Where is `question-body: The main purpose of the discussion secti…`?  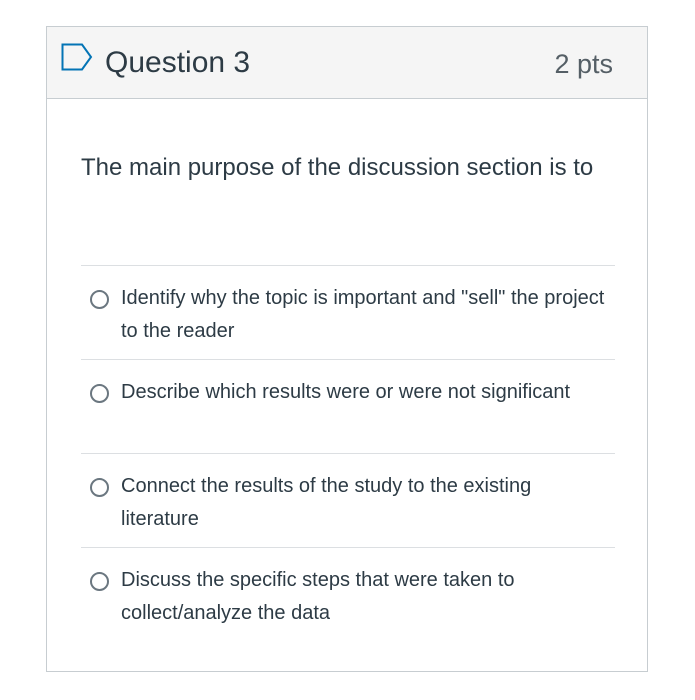 question-body: The main purpose of the discussion secti… is located at coordinates (348, 168).